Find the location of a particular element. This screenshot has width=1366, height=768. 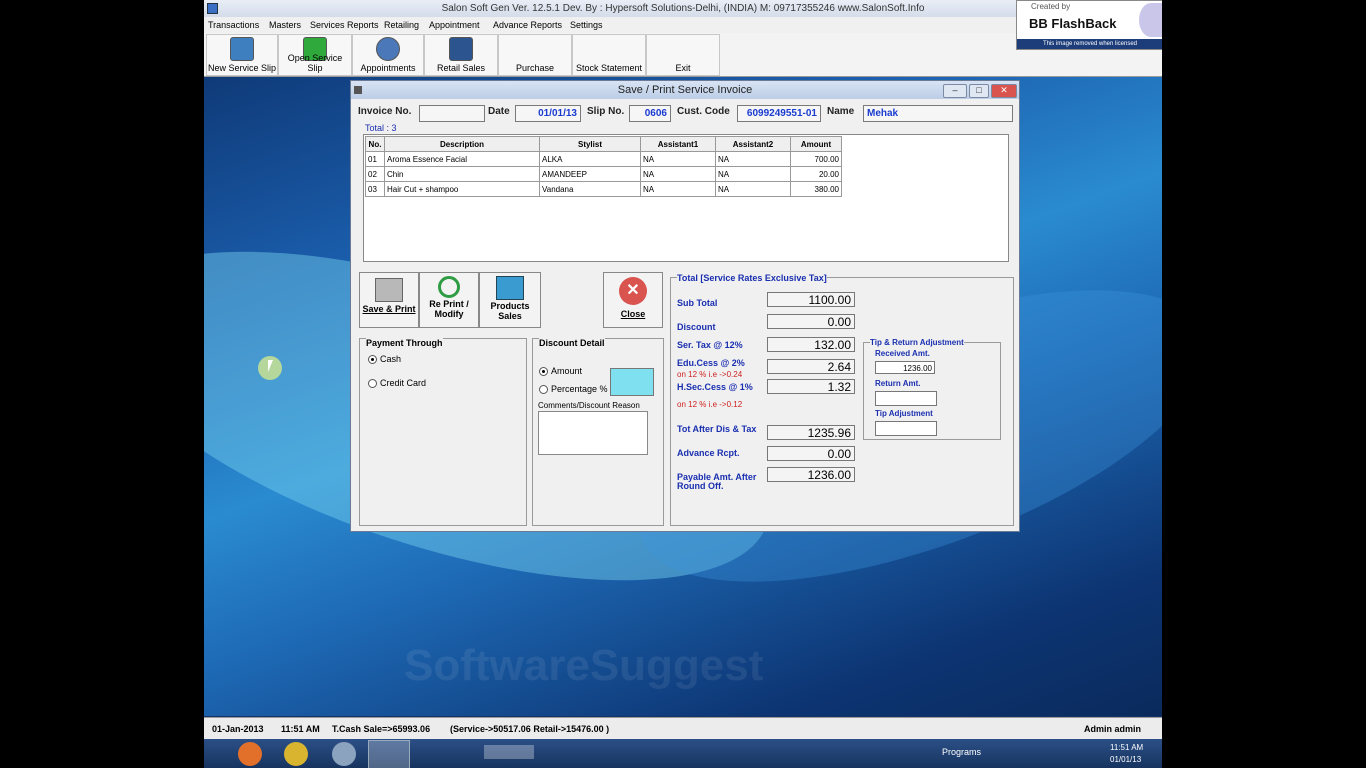

new-service-slip-button: New Service Slip is located at coordinates (242, 55).